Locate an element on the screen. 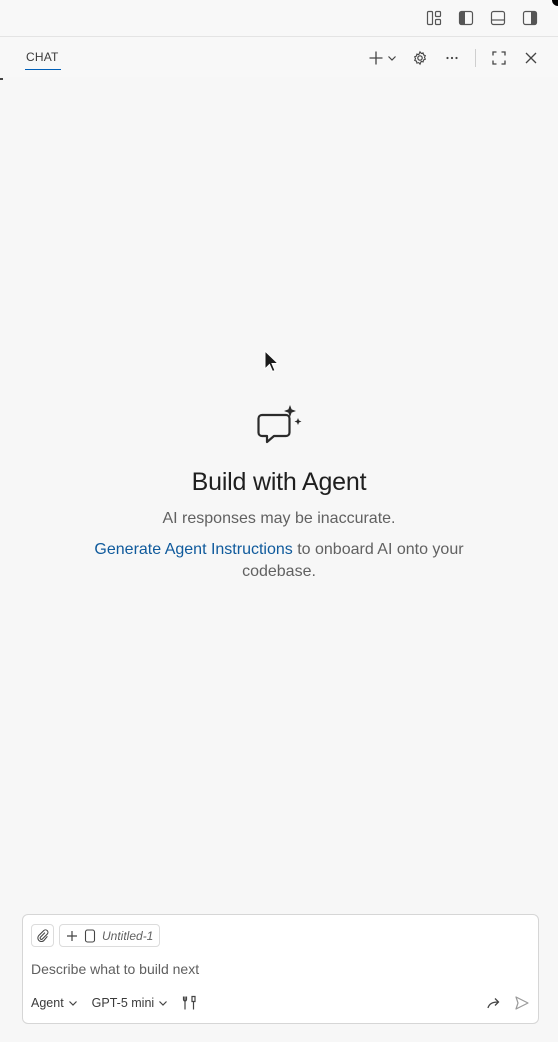 This screenshot has height=1042, width=558. paperclip-icon is located at coordinates (43, 935).